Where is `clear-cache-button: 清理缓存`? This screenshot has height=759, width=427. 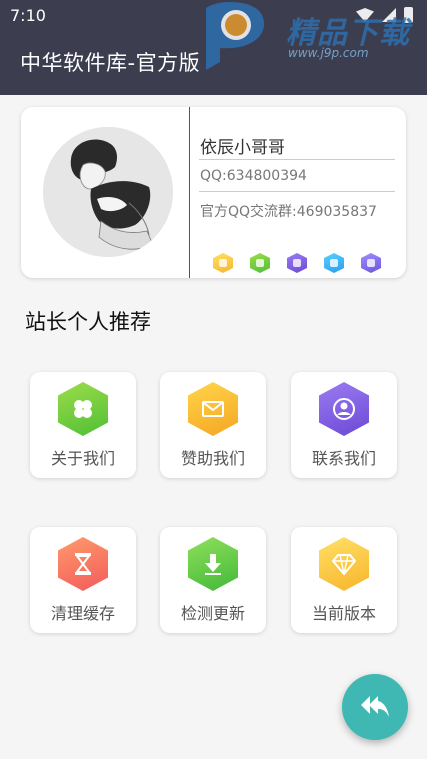
clear-cache-button: 清理缓存 is located at coordinates (83, 580).